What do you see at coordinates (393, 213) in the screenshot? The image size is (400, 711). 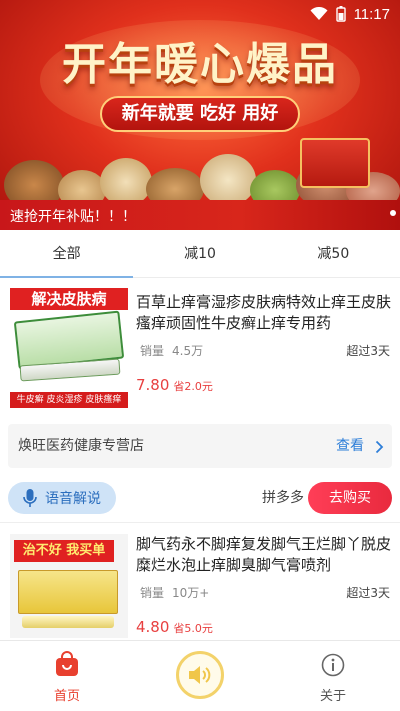 I see `carousel-indicator-dot` at bounding box center [393, 213].